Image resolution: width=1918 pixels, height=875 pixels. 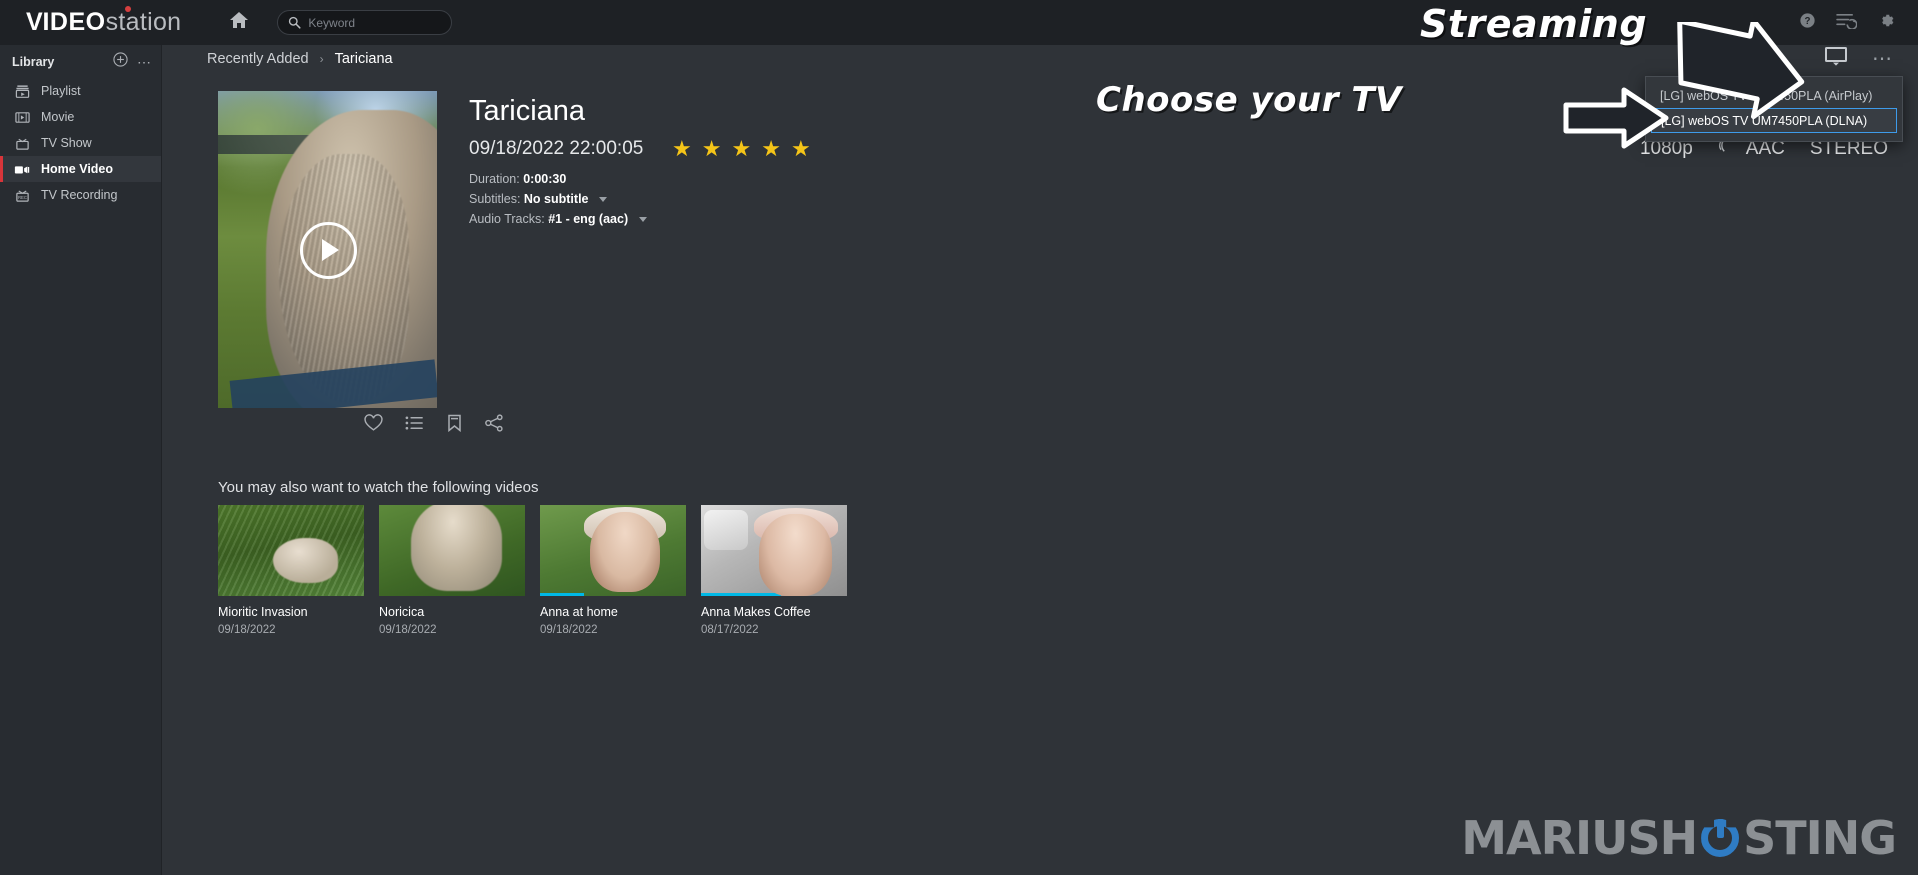 I want to click on share-icon, so click(x=494, y=425).